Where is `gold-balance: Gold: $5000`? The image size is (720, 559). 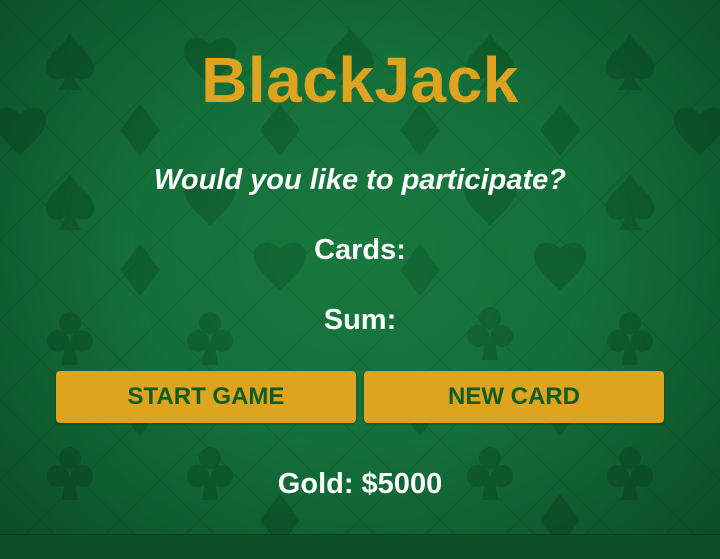
gold-balance: Gold: $5000 is located at coordinates (360, 484).